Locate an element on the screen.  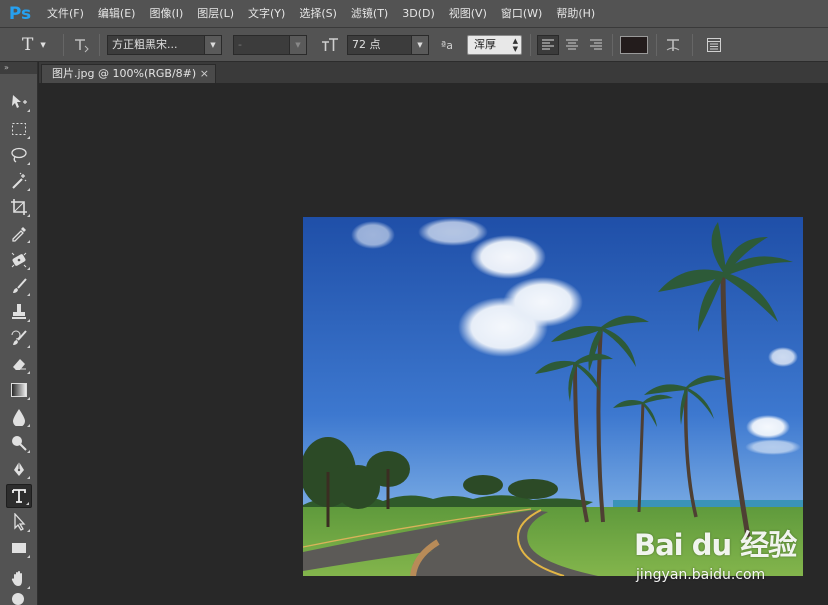
eraser-tool-icon is located at coordinates (19, 364).